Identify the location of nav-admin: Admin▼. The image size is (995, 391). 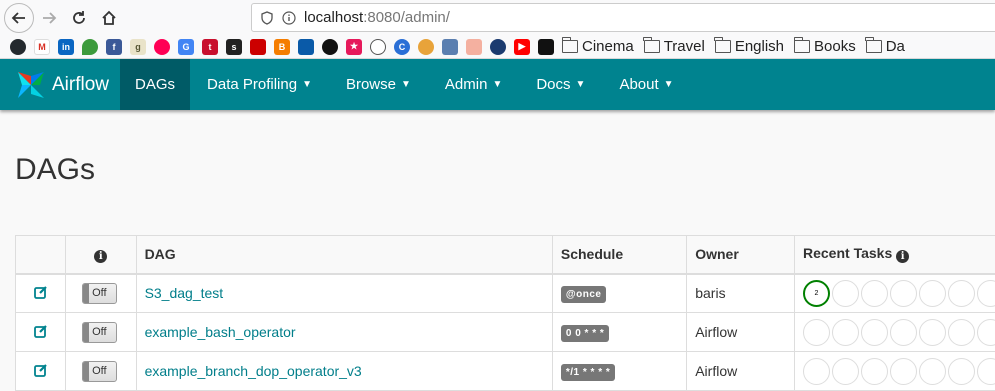
(473, 84).